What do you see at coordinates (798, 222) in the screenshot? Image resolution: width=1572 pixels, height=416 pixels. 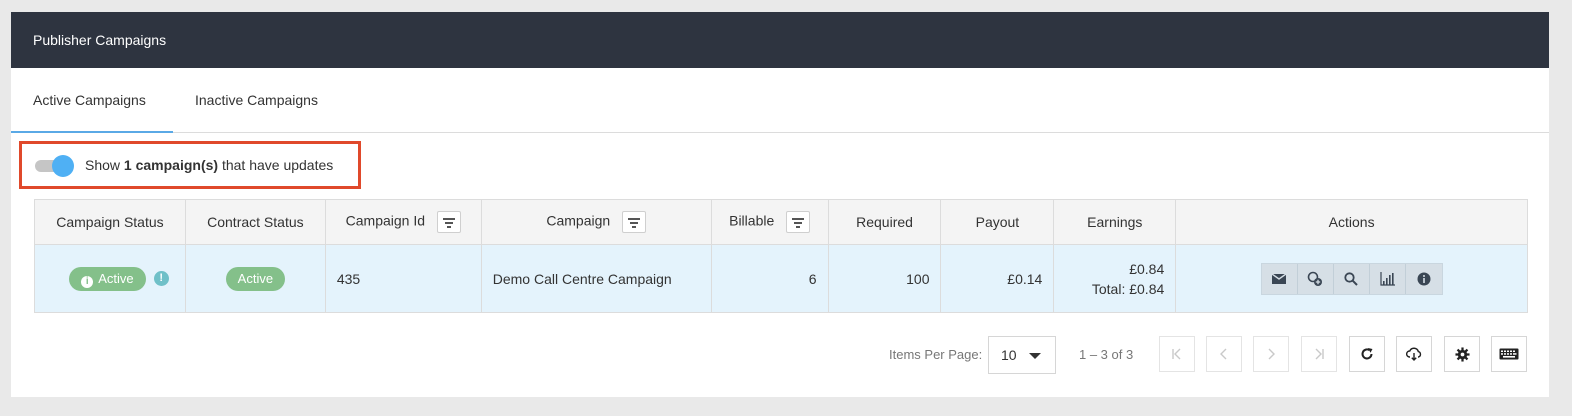 I see `billable-filter-icon` at bounding box center [798, 222].